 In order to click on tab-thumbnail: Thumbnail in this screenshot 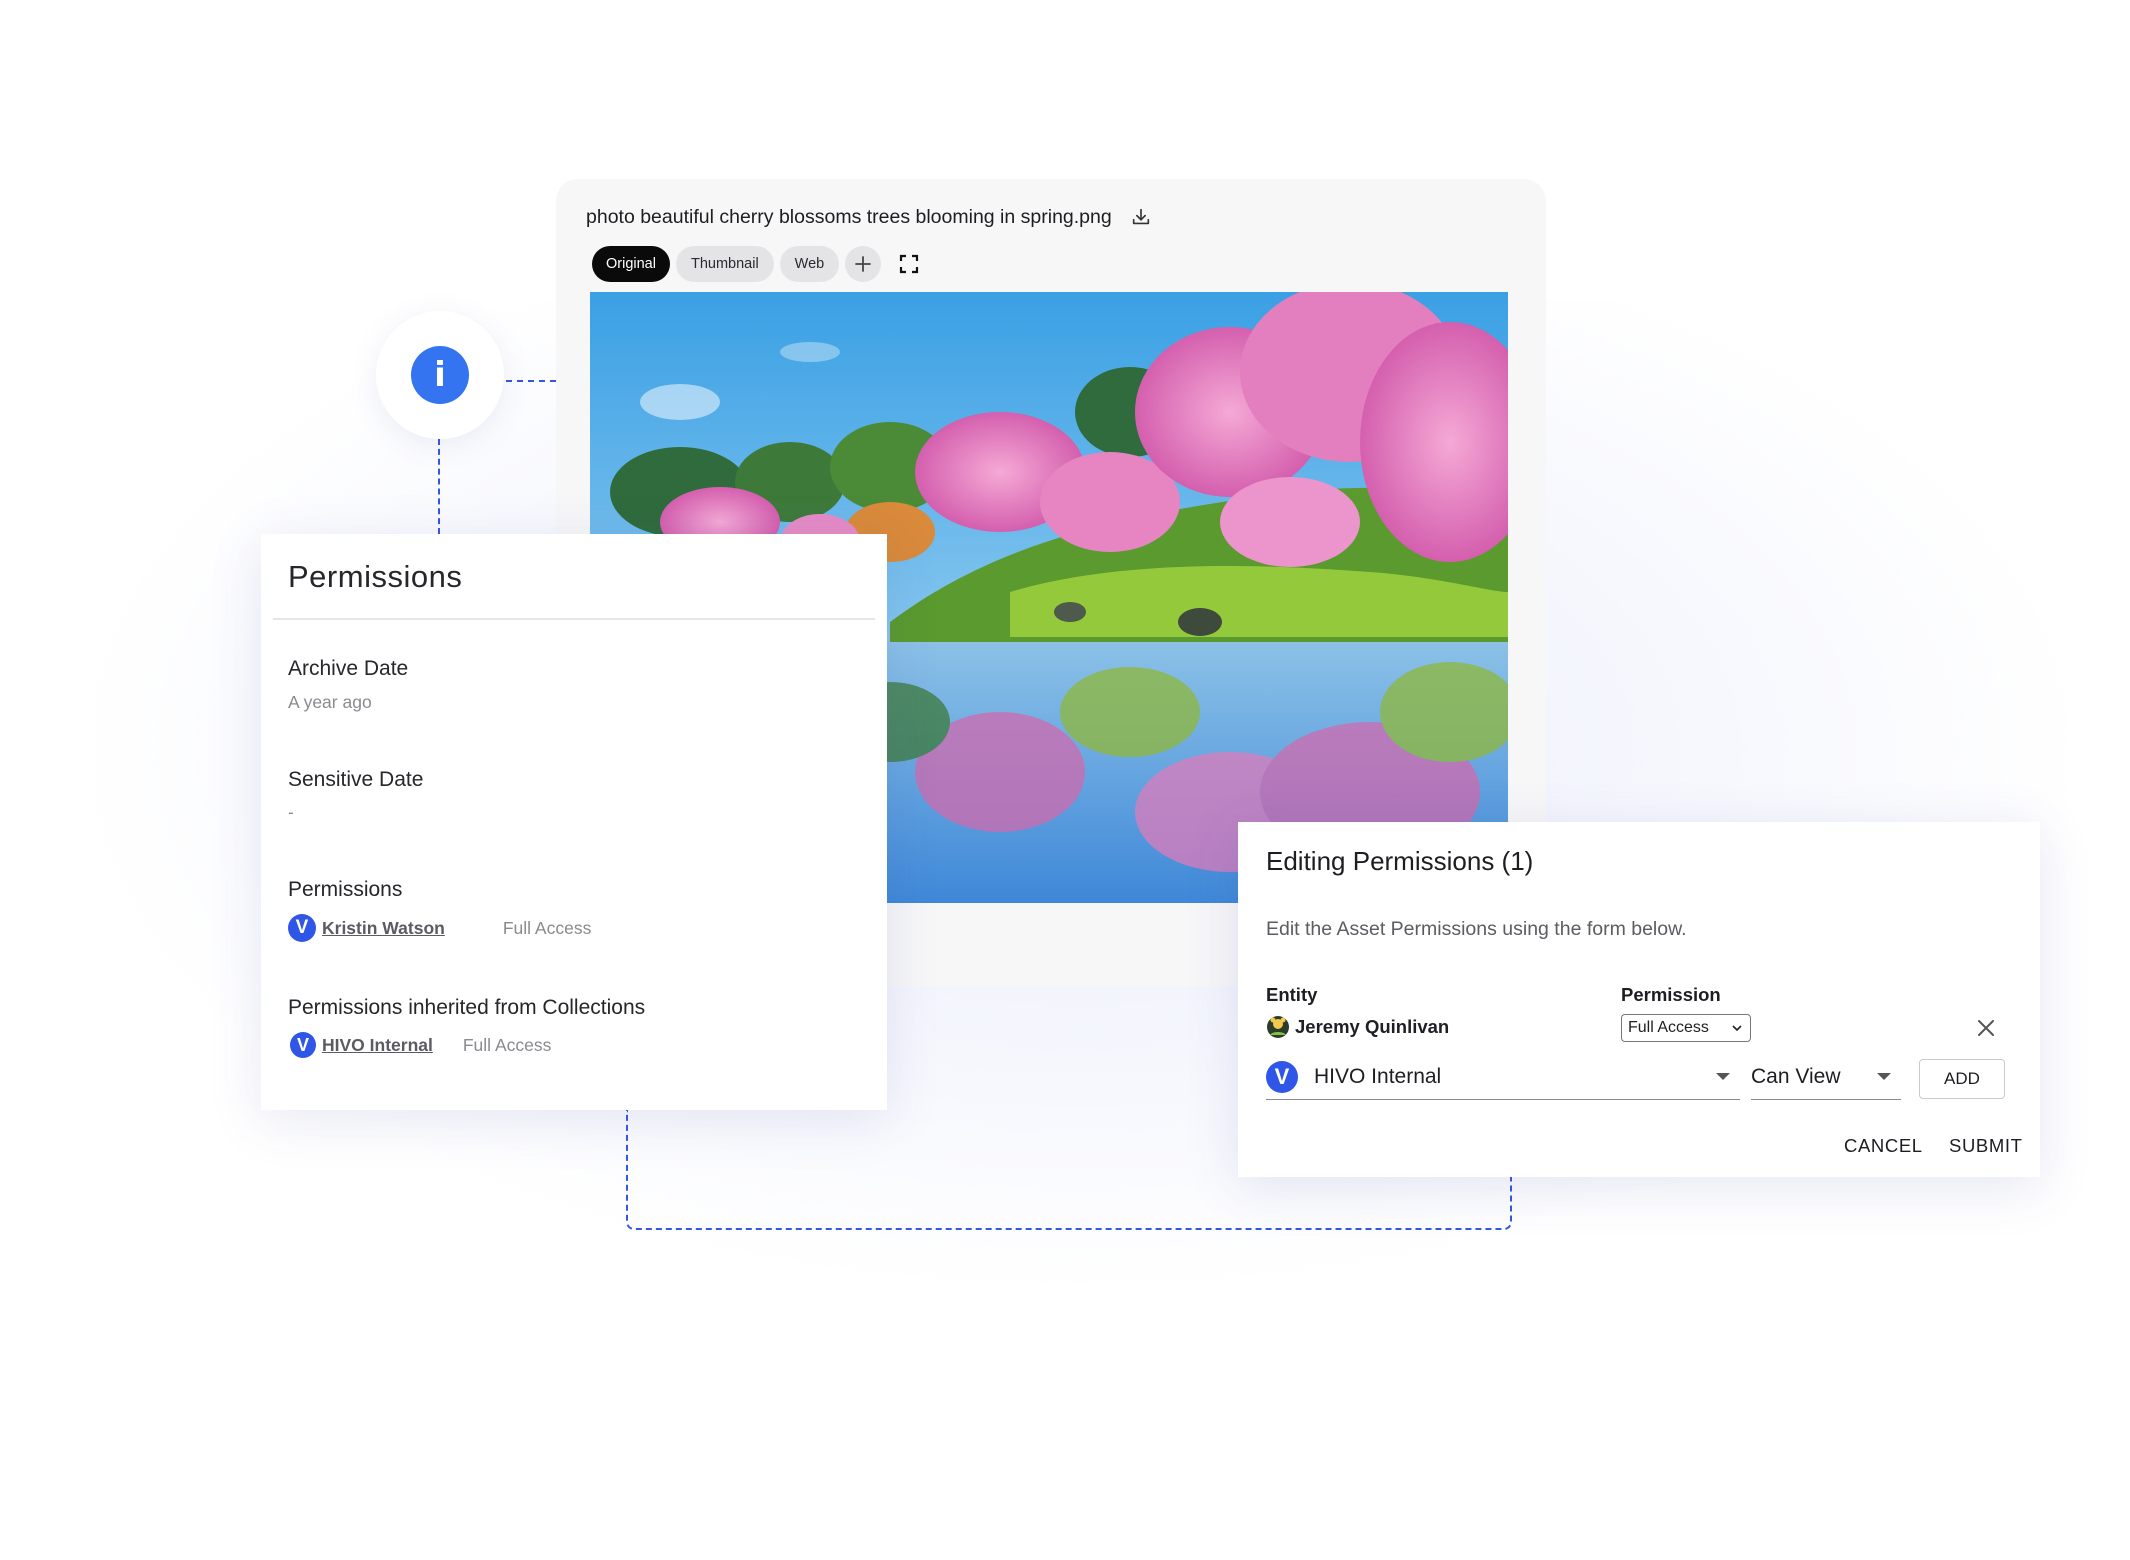, I will do `click(724, 264)`.